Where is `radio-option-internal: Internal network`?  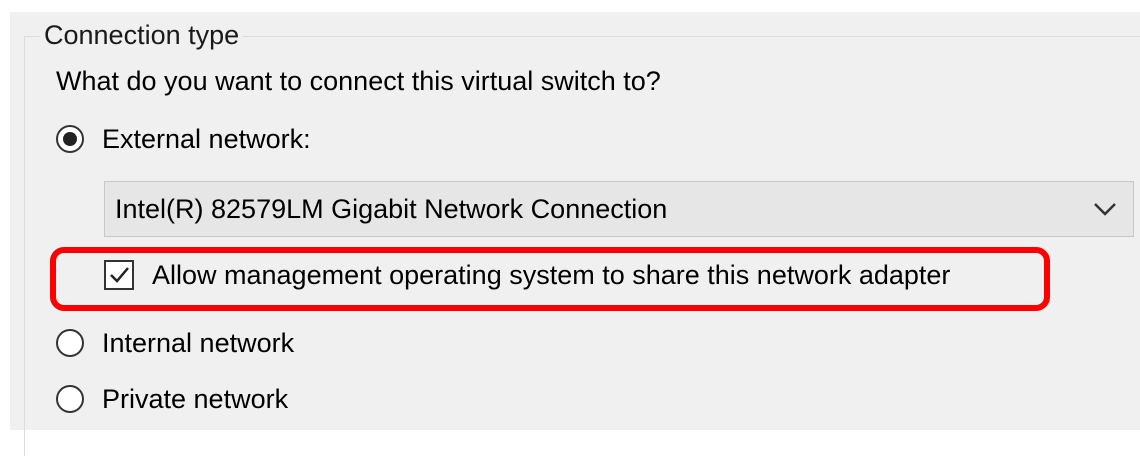
radio-option-internal: Internal network is located at coordinates (175, 343).